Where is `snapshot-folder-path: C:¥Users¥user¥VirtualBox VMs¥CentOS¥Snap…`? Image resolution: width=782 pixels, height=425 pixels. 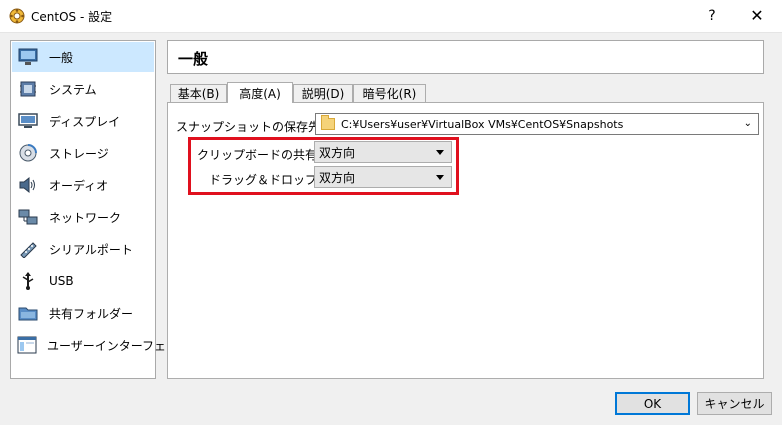 snapshot-folder-path: C:¥Users¥user¥VirtualBox VMs¥CentOS¥Snap… is located at coordinates (482, 124).